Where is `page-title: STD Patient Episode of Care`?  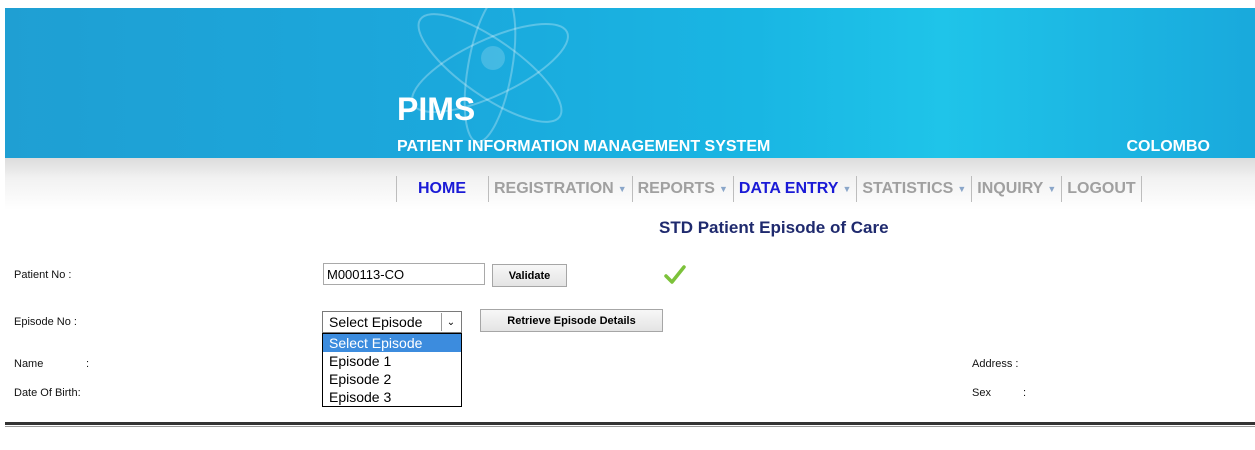
page-title: STD Patient Episode of Care is located at coordinates (774, 227).